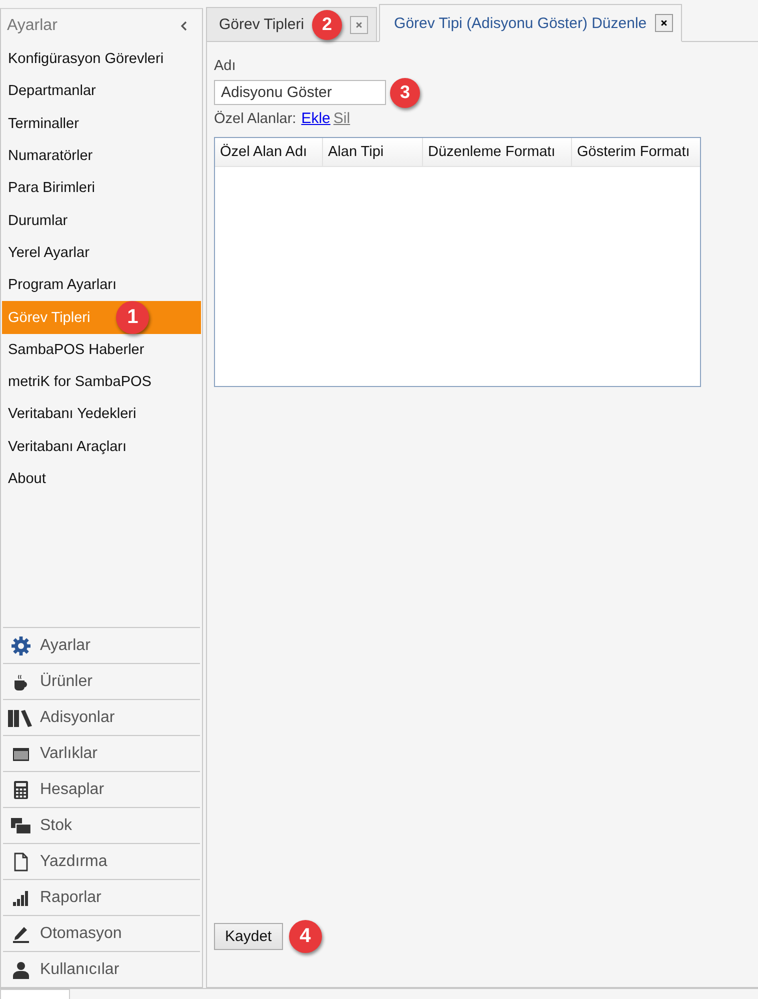  I want to click on nav-button: Ayarlar, so click(101, 645).